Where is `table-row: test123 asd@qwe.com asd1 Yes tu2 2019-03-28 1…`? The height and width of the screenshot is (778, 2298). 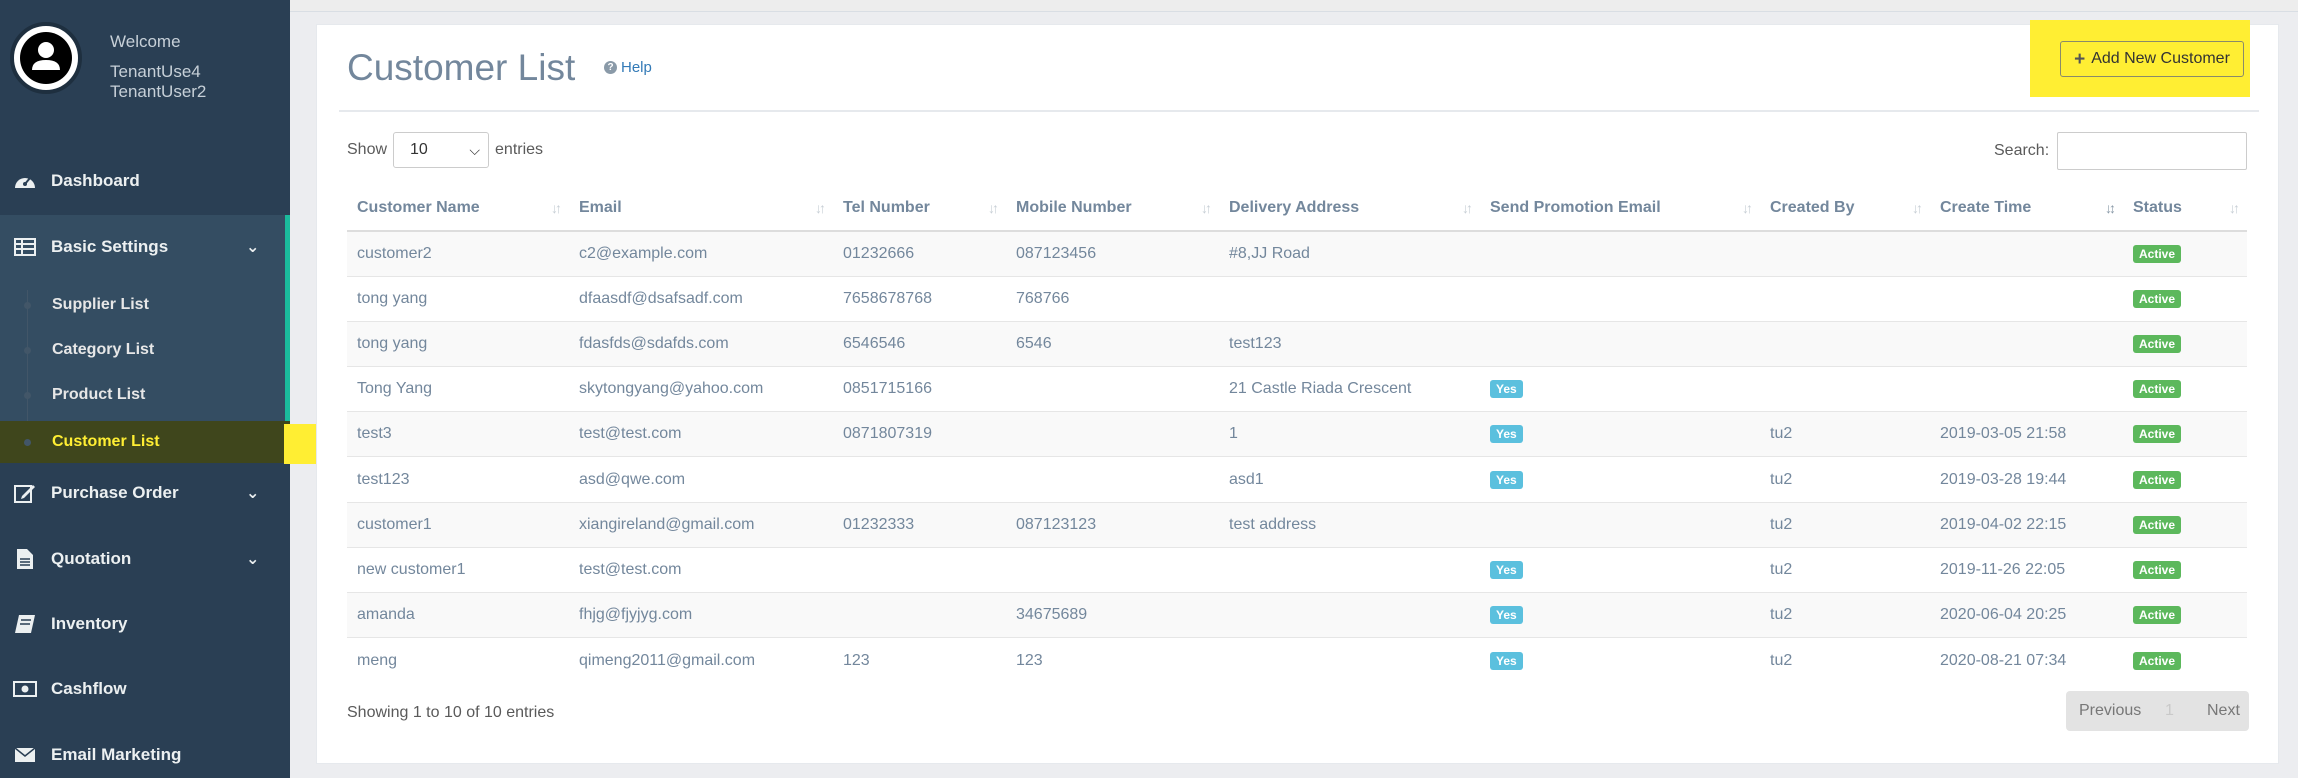
table-row: test123 asd@qwe.com asd1 Yes tu2 2019-03-28 1… is located at coordinates (1297, 479).